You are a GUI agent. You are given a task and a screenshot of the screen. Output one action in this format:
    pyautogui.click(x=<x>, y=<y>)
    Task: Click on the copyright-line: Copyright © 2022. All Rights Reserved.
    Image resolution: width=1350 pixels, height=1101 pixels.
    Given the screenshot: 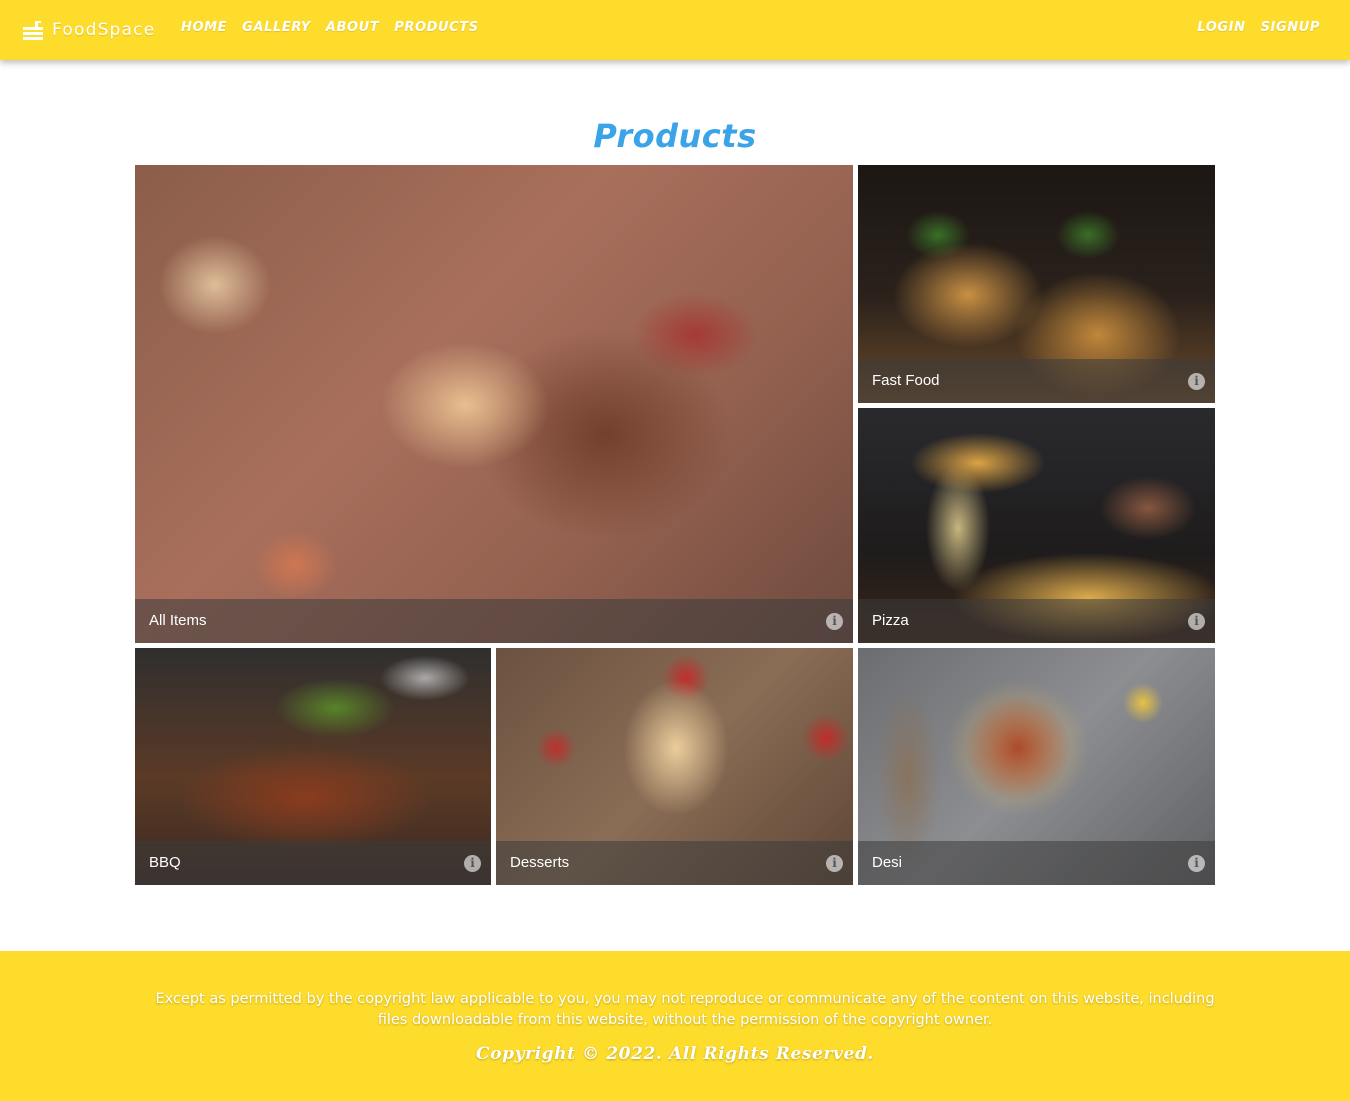 What is the action you would take?
    pyautogui.click(x=675, y=1054)
    